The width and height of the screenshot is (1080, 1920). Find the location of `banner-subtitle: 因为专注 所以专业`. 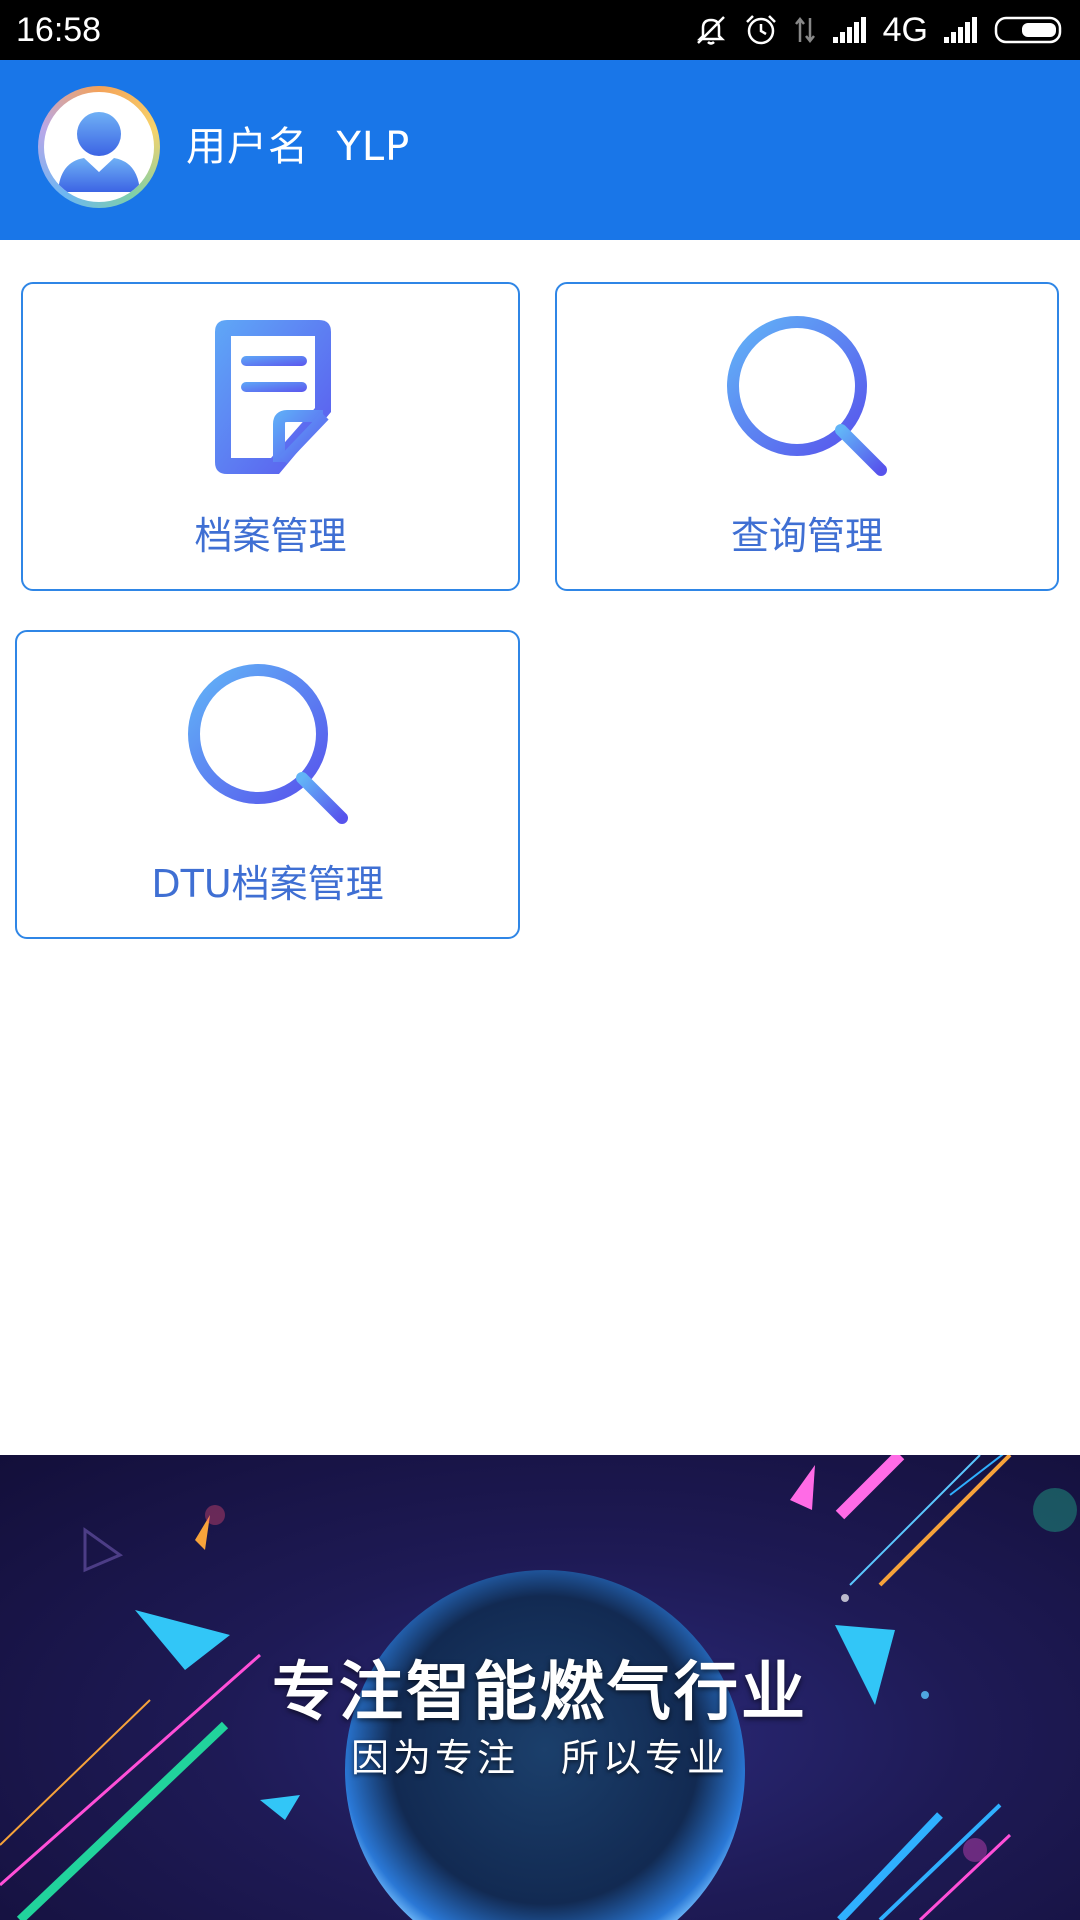

banner-subtitle: 因为专注 所以专业 is located at coordinates (539, 1758).